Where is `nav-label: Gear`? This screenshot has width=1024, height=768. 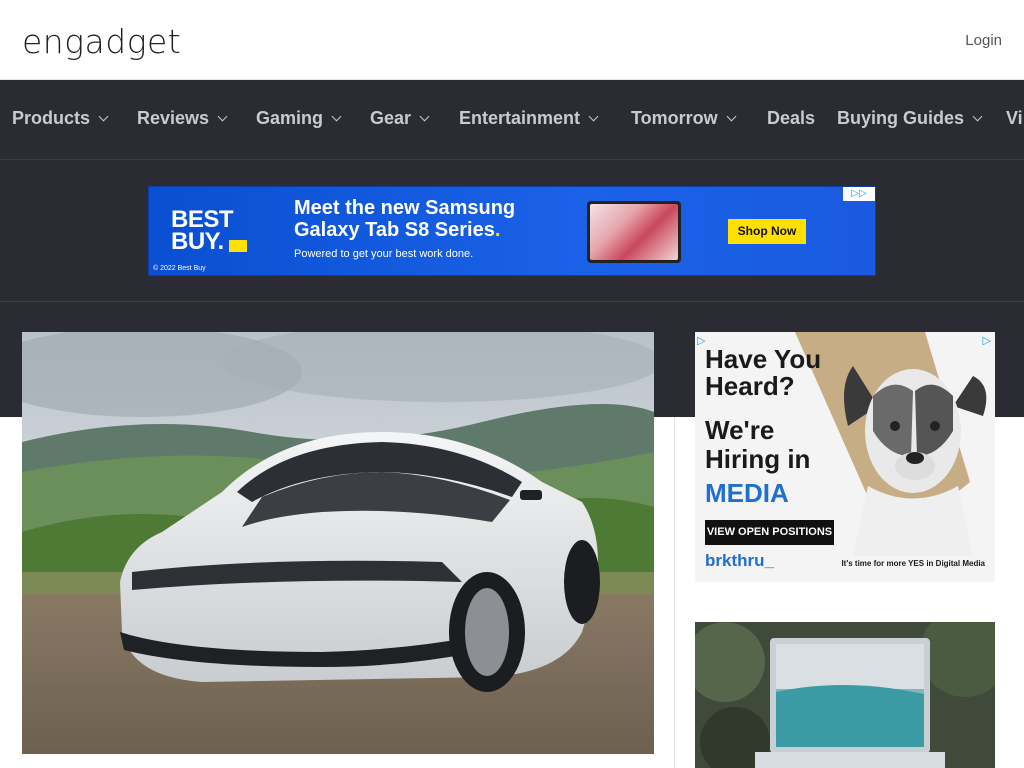 nav-label: Gear is located at coordinates (391, 118).